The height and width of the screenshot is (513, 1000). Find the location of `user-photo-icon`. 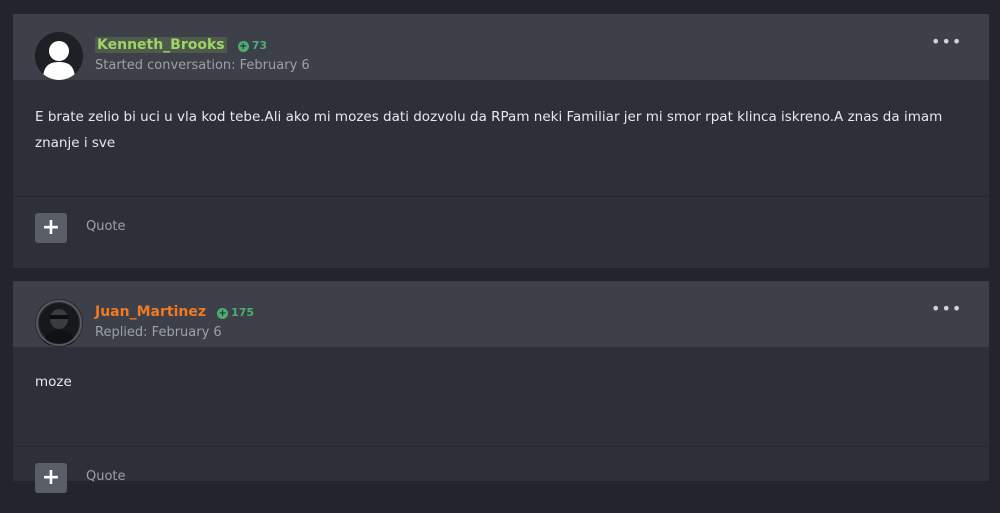

user-photo-icon is located at coordinates (59, 323).